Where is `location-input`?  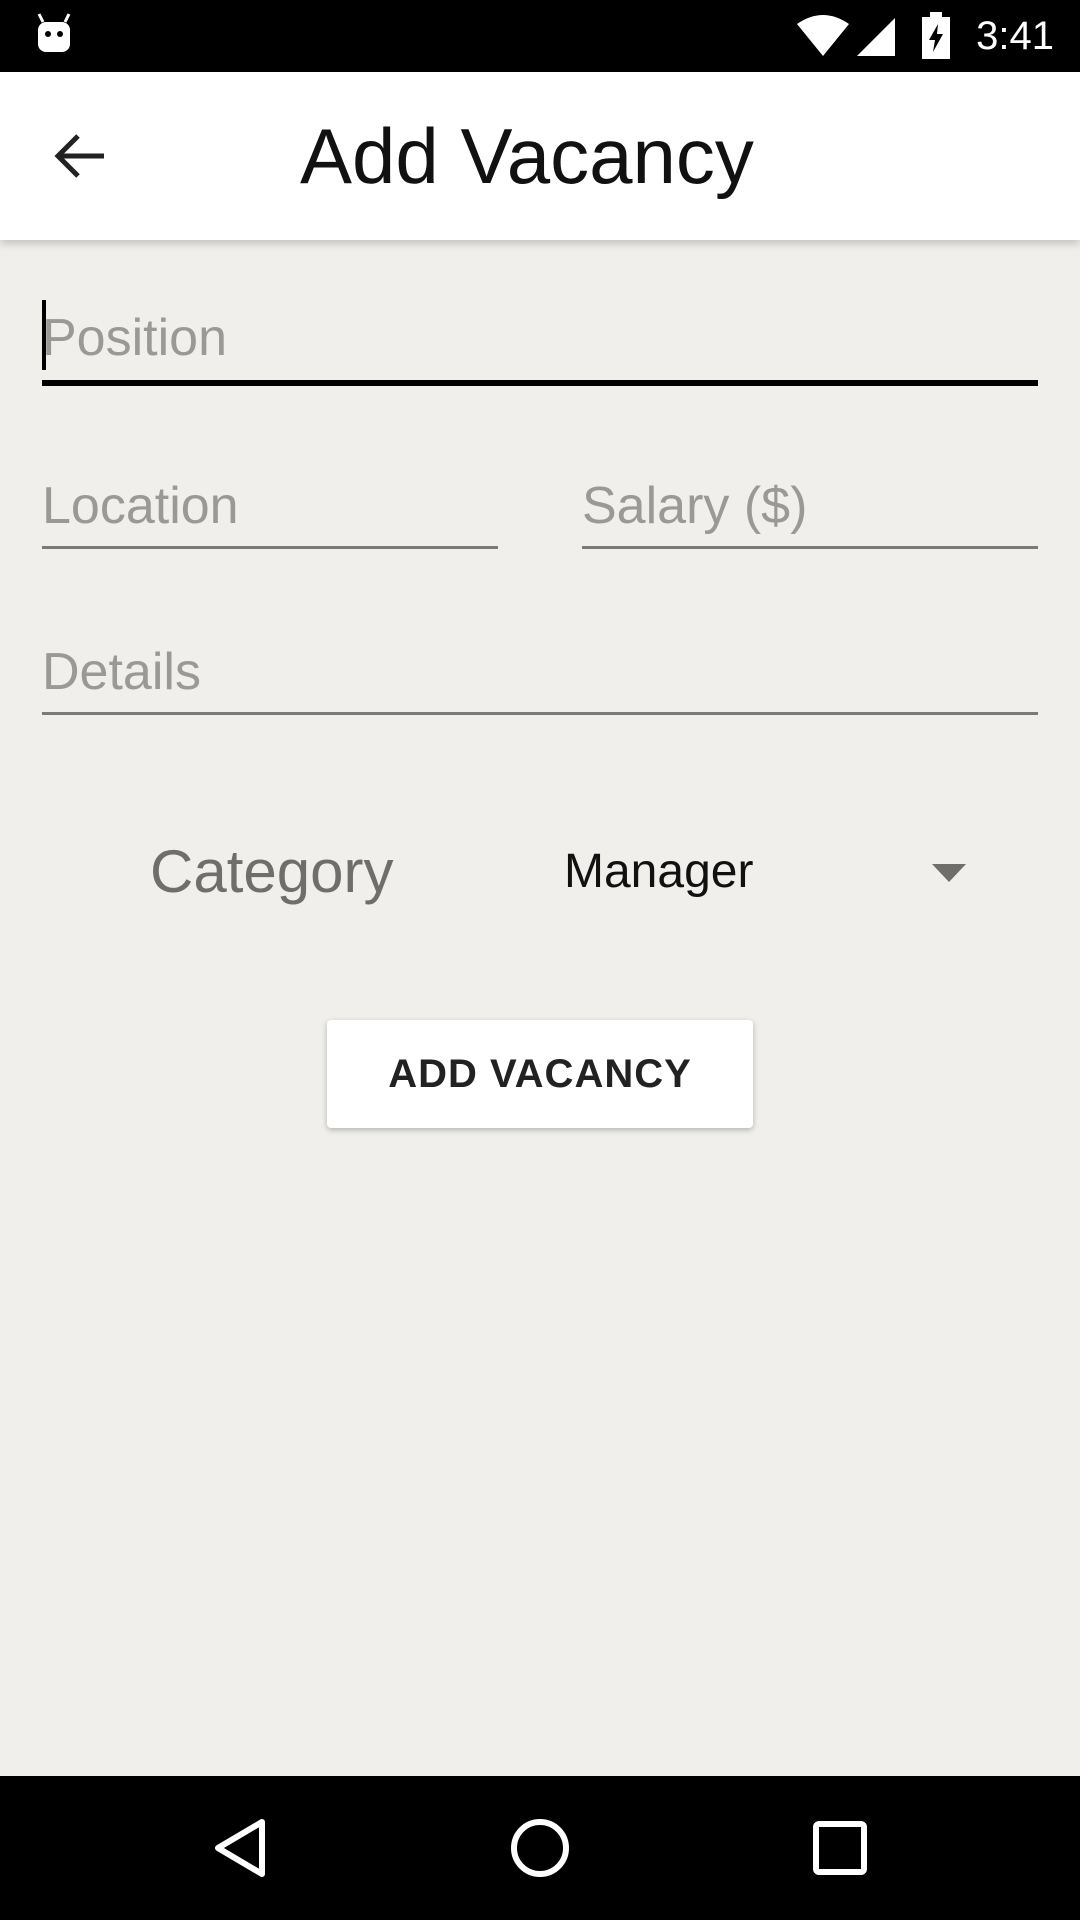 location-input is located at coordinates (270, 506).